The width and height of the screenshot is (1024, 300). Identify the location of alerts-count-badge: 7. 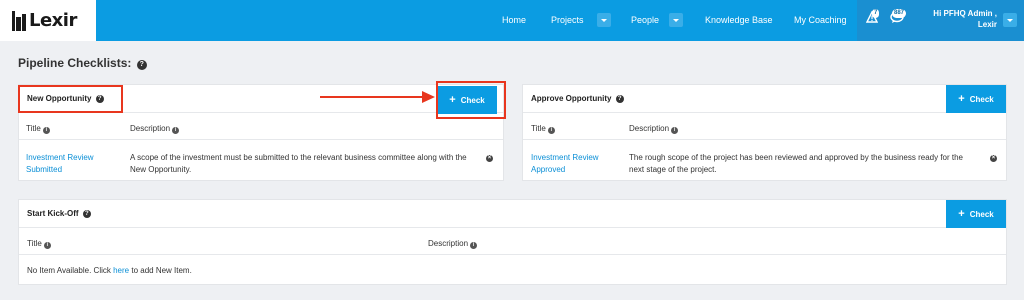
(876, 13).